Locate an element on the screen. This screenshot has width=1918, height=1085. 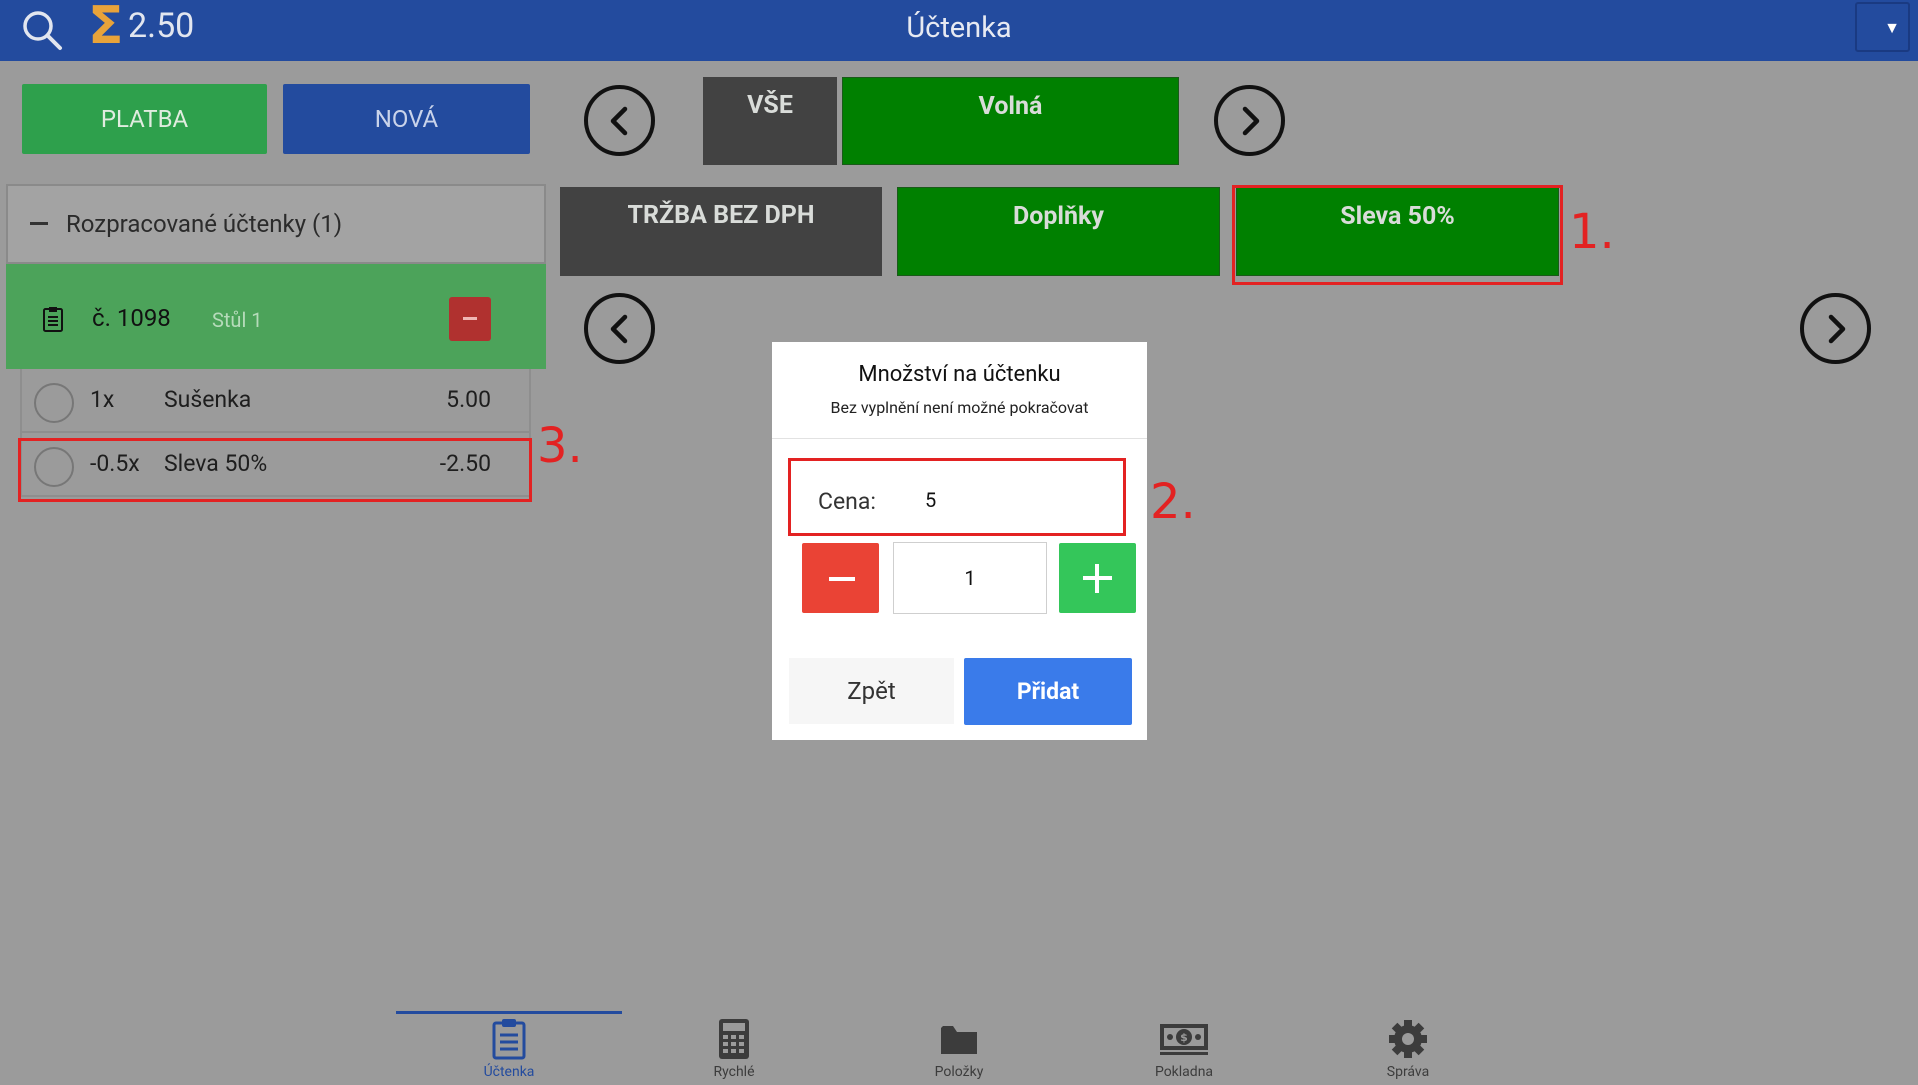
back-button: Zpět is located at coordinates (871, 691).